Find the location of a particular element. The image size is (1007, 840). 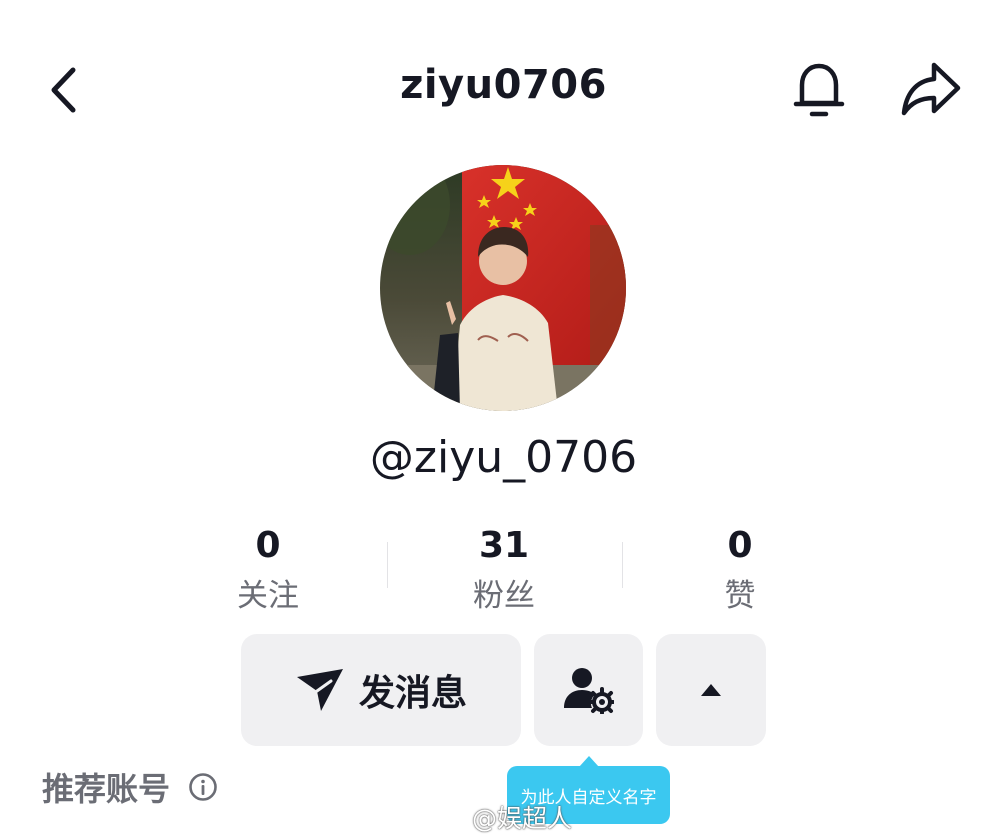

user-settings-icon is located at coordinates (588, 691).